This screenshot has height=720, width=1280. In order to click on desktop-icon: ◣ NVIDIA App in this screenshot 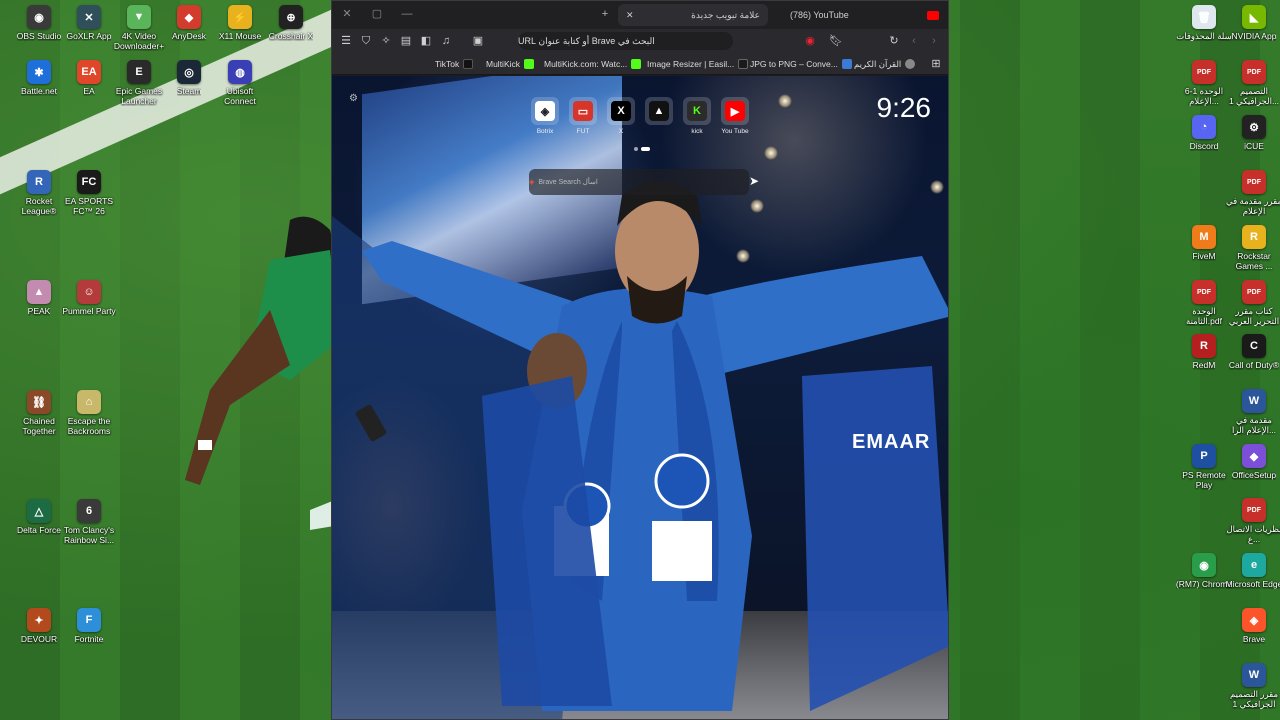, I will do `click(1252, 23)`.